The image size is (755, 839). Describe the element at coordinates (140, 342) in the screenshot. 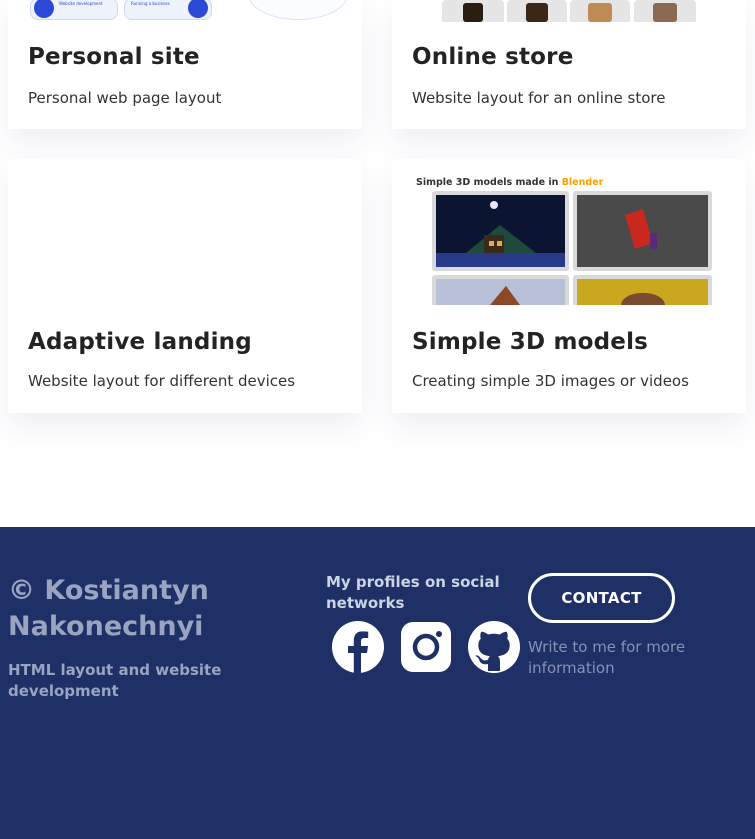

I see `card-title: Adaptive landing` at that location.